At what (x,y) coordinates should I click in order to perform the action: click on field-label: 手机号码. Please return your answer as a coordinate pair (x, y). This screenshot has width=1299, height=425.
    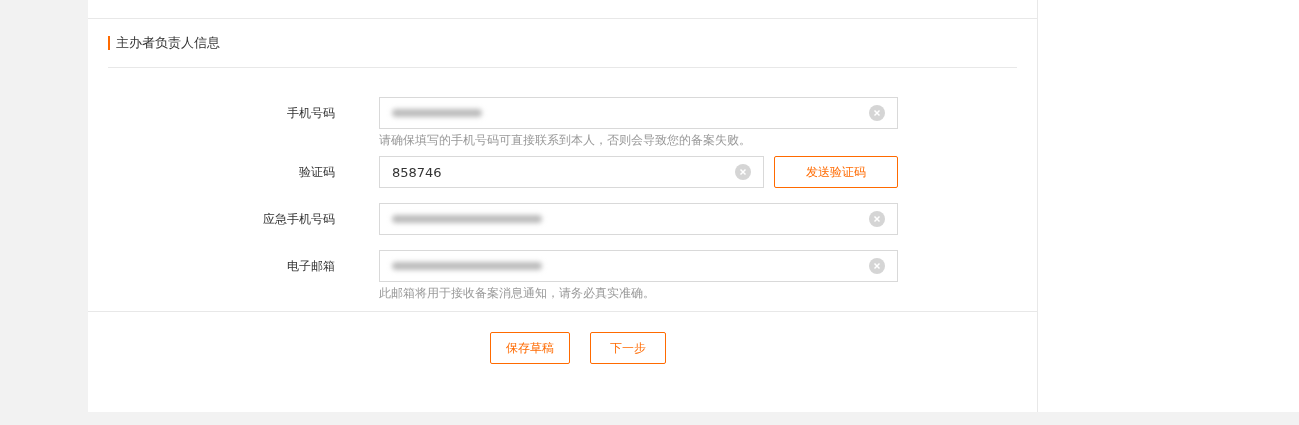
    Looking at the image, I should click on (310, 113).